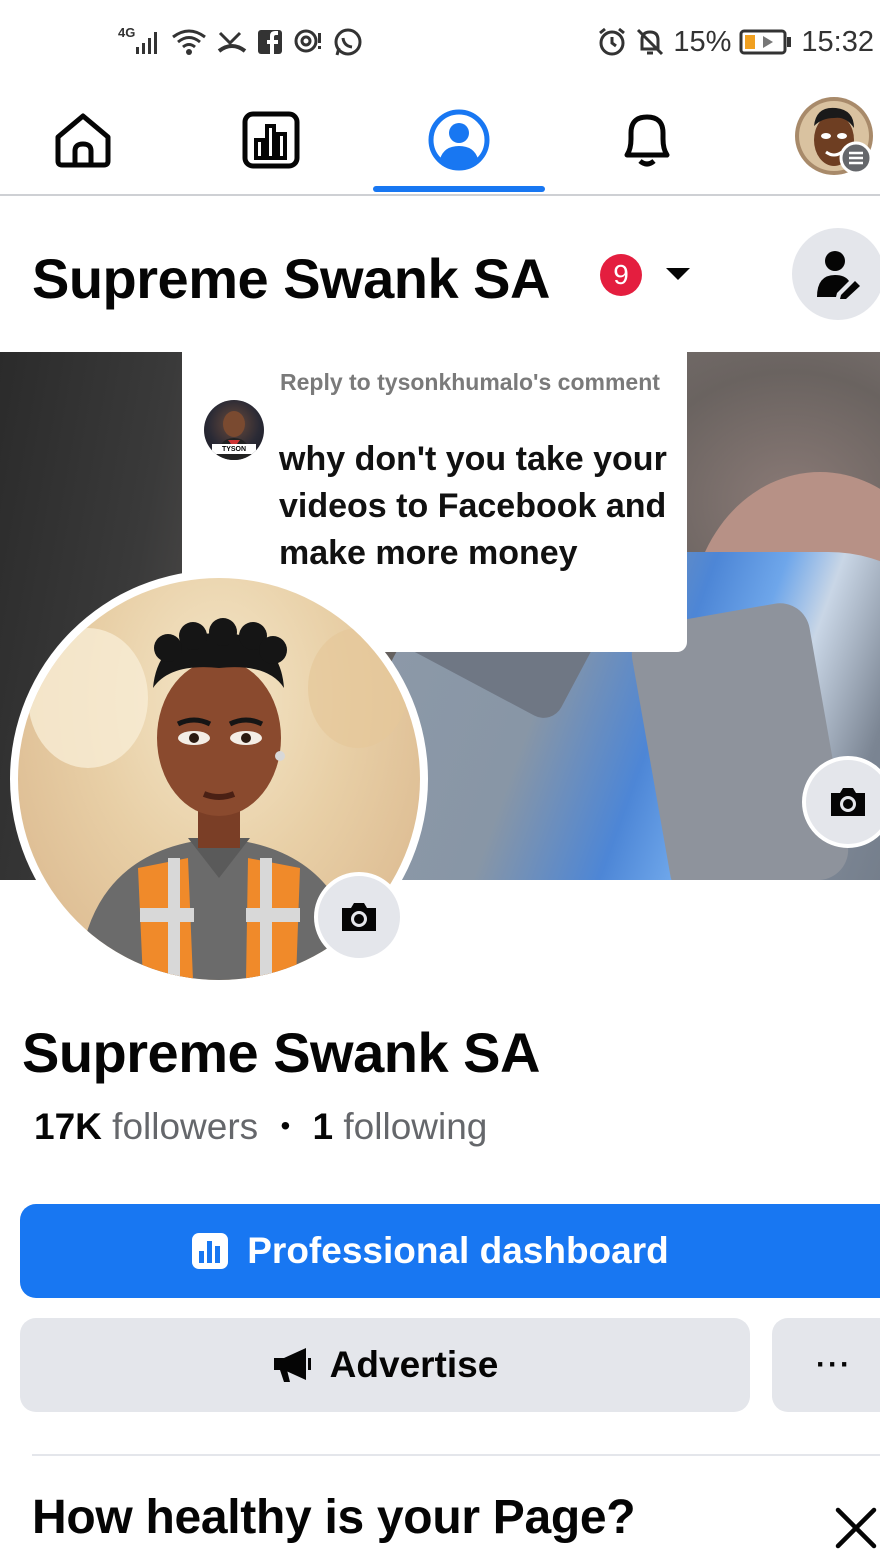  What do you see at coordinates (612, 42) in the screenshot?
I see `alarm-icon` at bounding box center [612, 42].